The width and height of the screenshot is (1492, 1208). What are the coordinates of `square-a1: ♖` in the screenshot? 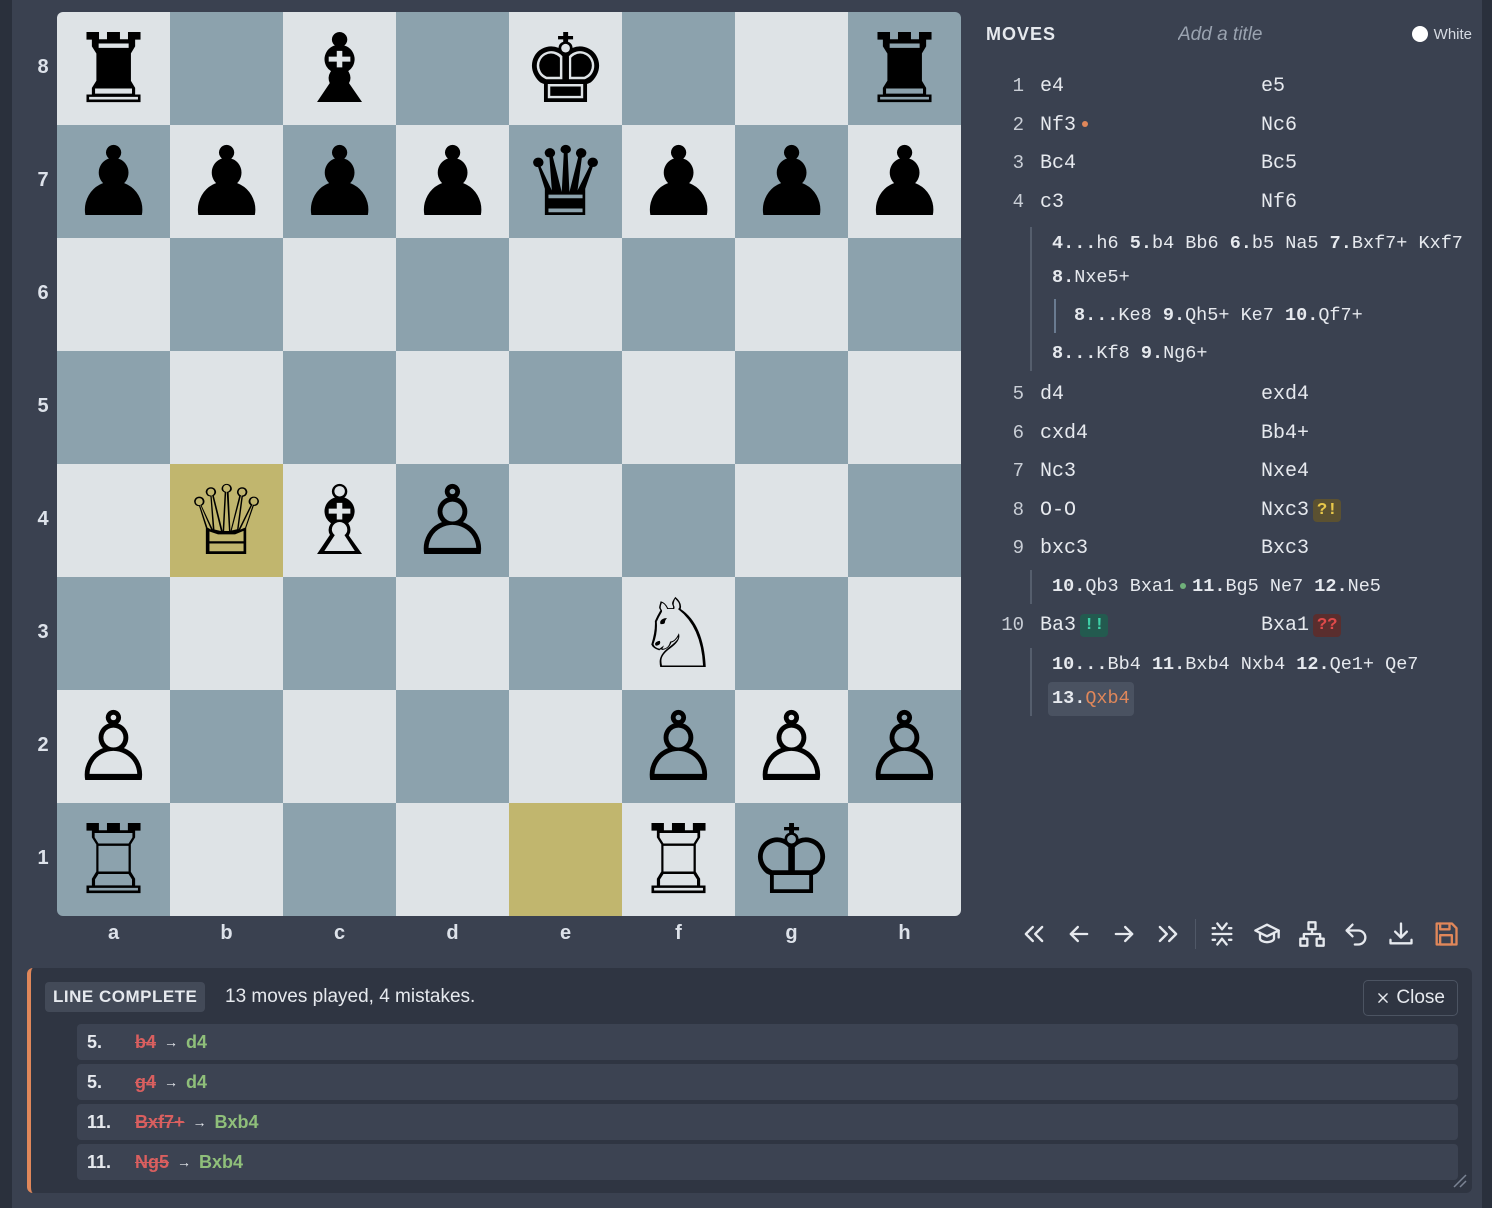 It's located at (113, 859).